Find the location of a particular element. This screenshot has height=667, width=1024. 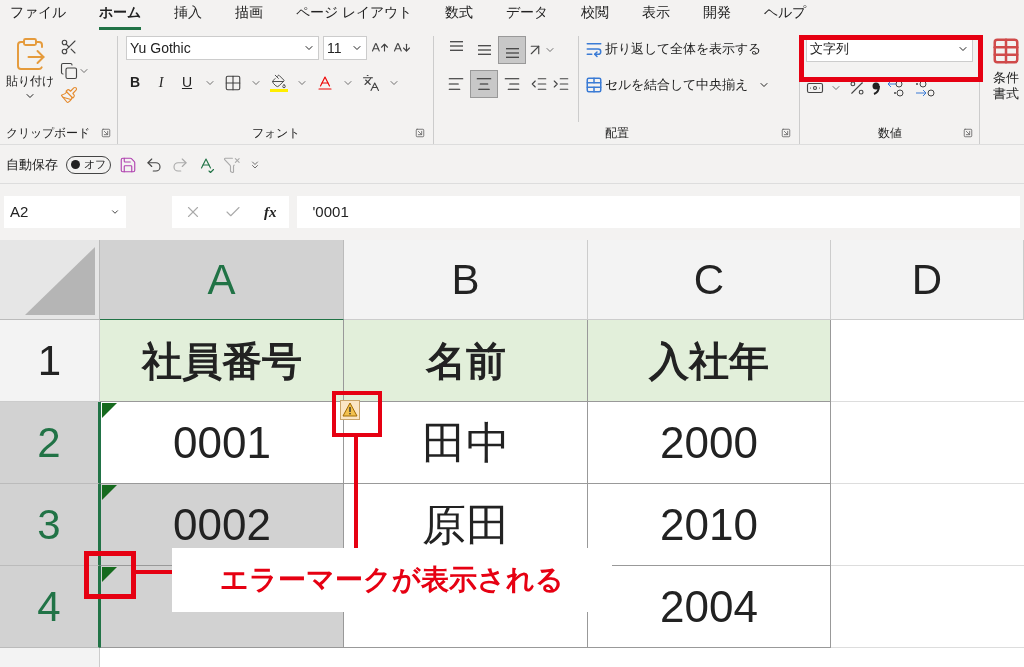

font-style-button: B is located at coordinates (135, 82).